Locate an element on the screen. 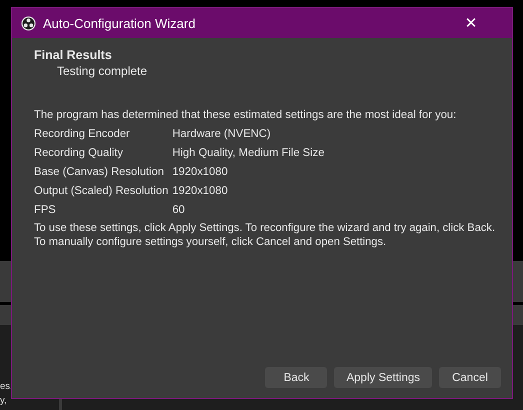 This screenshot has width=523, height=410. setting-label: FPS is located at coordinates (45, 210).